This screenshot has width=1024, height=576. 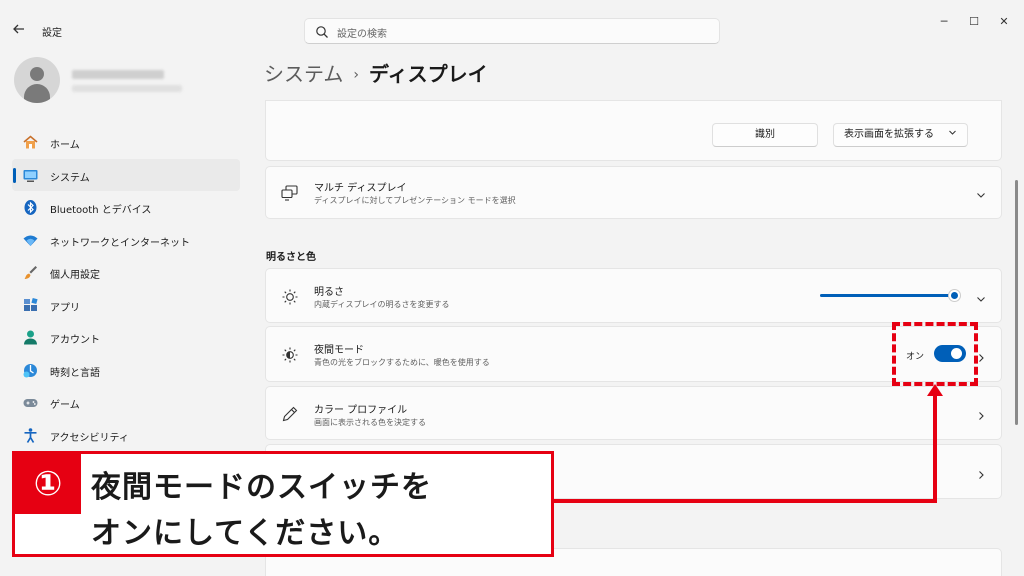 I want to click on annotation-connector-horizontal, so click(x=744, y=501).